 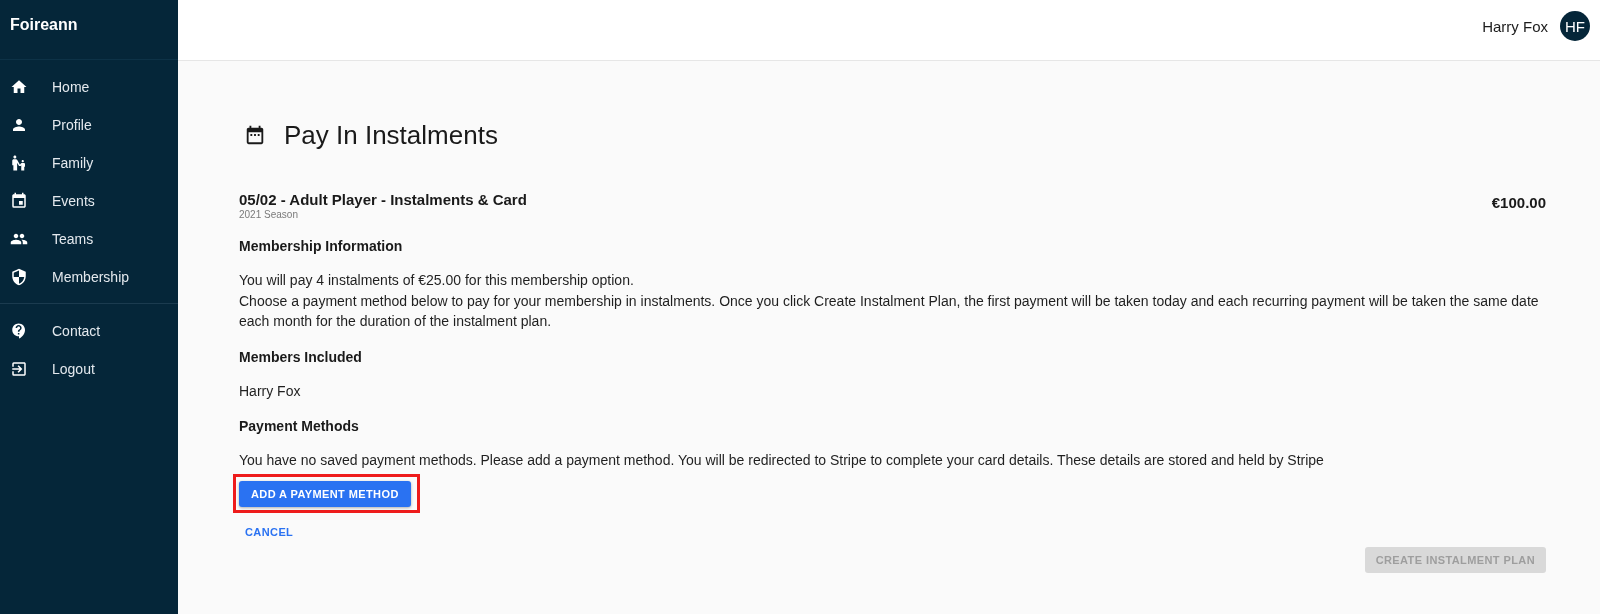 I want to click on nav-item: Membership, so click(x=89, y=277).